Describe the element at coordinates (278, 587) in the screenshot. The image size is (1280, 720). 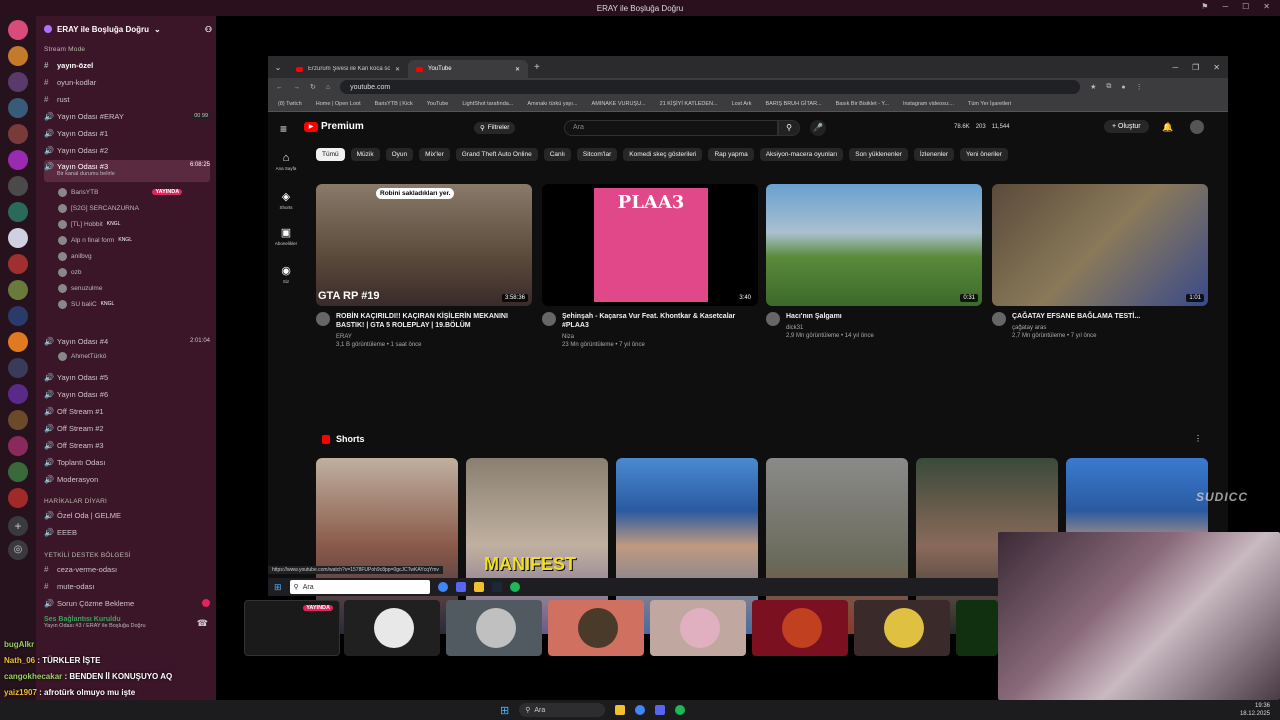
I see `windows-start-icon: ⊞` at that location.